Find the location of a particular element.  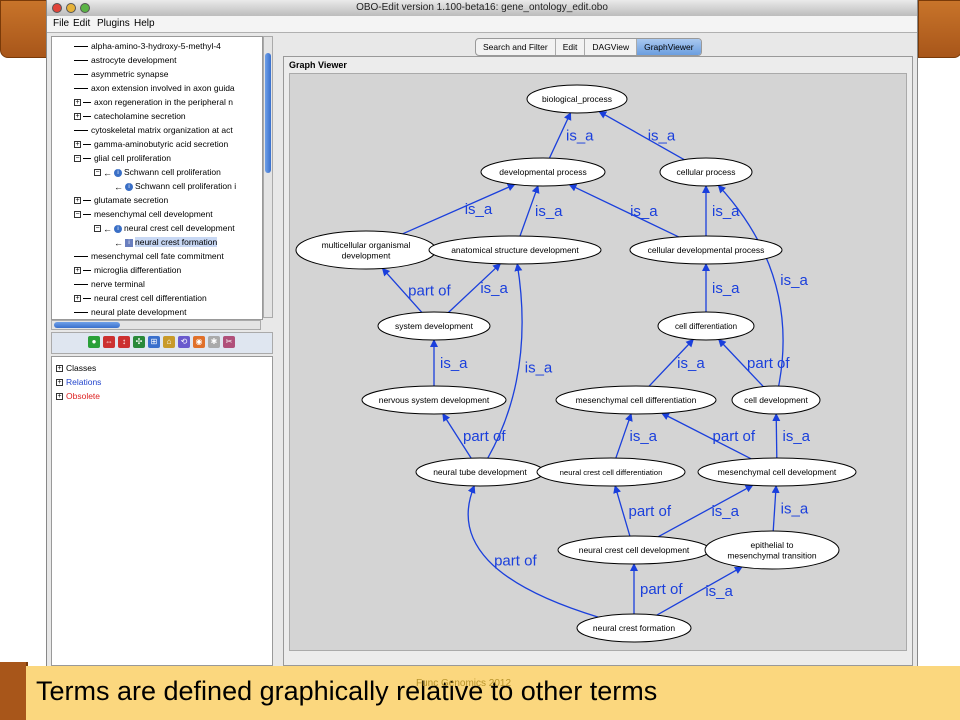

tab-dagview: DAGView is located at coordinates (611, 47).